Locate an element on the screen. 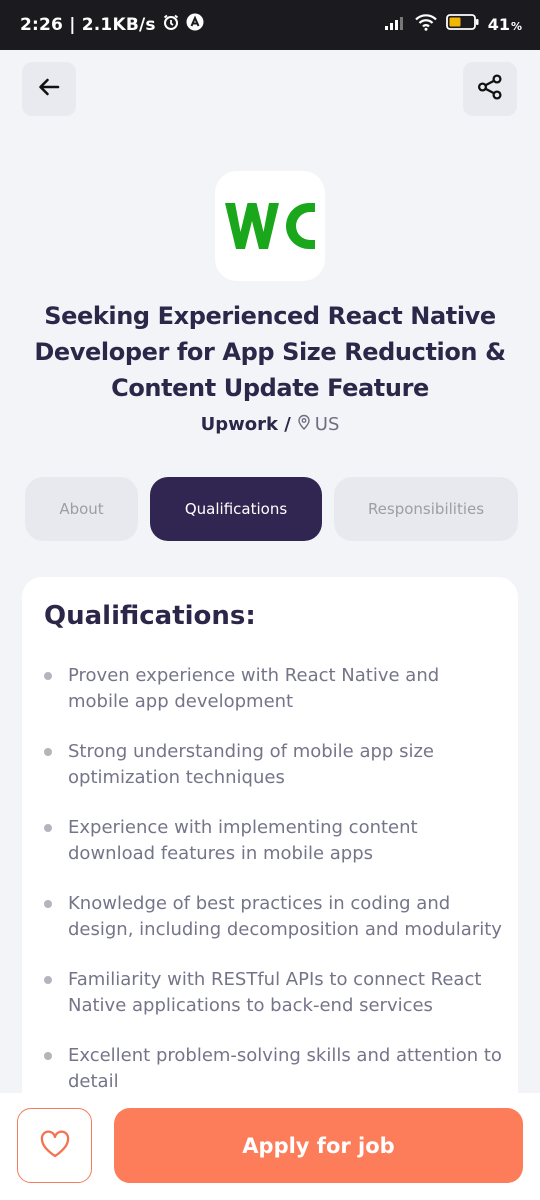 The height and width of the screenshot is (1200, 540). apply-button: Apply for job is located at coordinates (318, 1145).